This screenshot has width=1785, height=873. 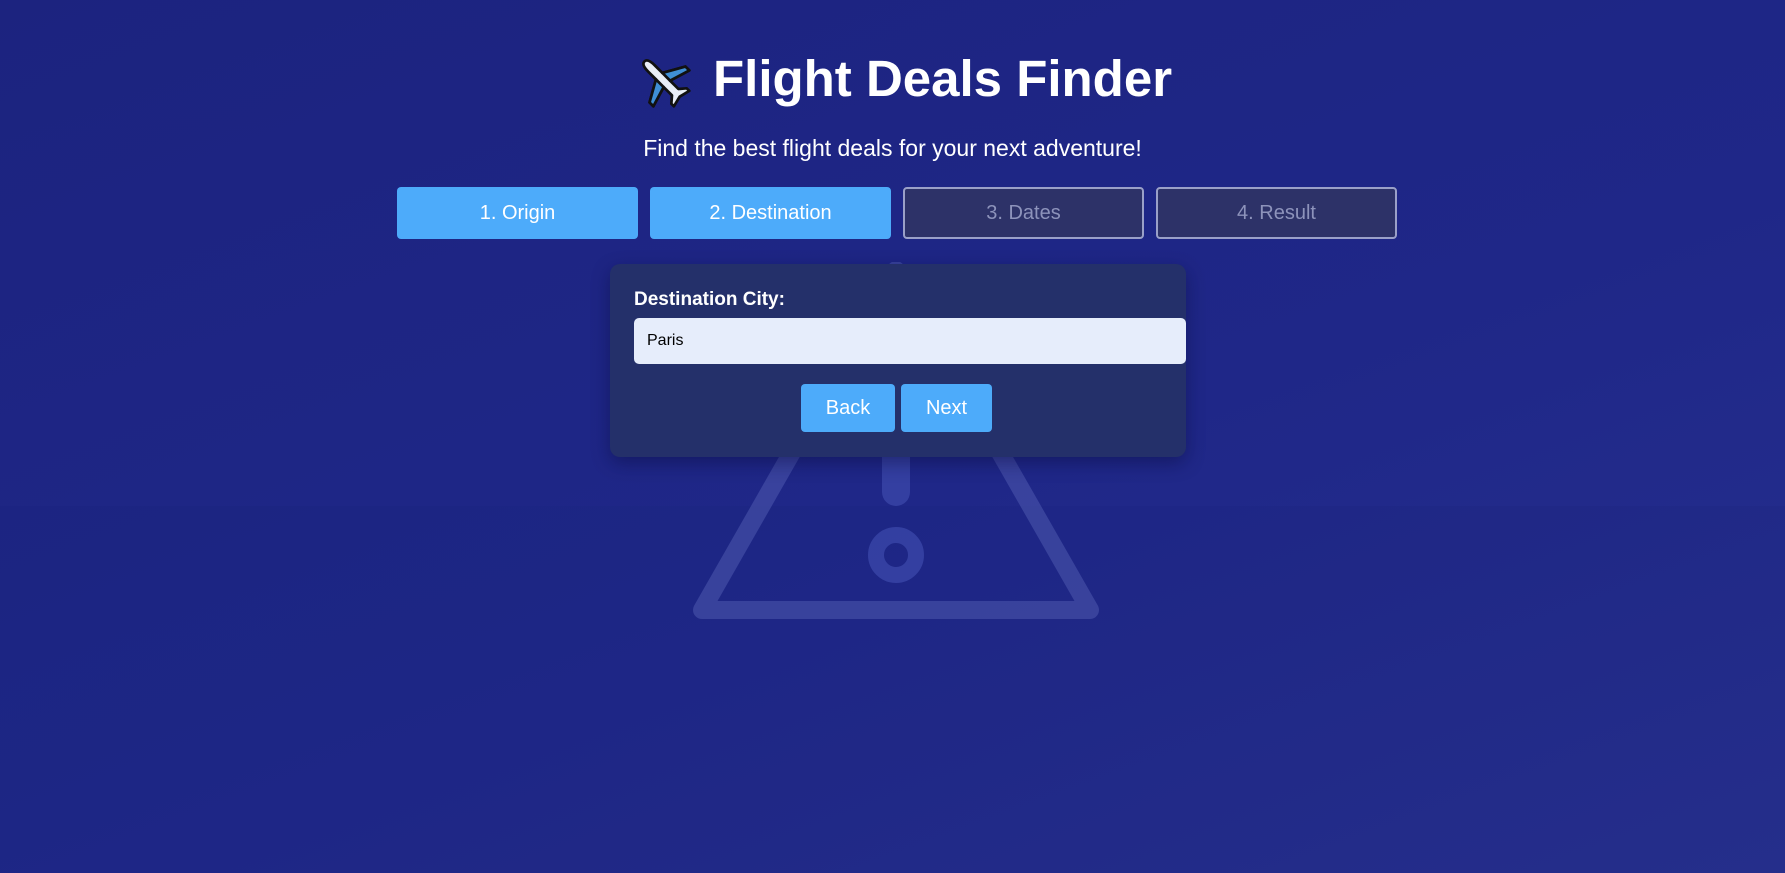 What do you see at coordinates (848, 408) in the screenshot?
I see `back-button: Back` at bounding box center [848, 408].